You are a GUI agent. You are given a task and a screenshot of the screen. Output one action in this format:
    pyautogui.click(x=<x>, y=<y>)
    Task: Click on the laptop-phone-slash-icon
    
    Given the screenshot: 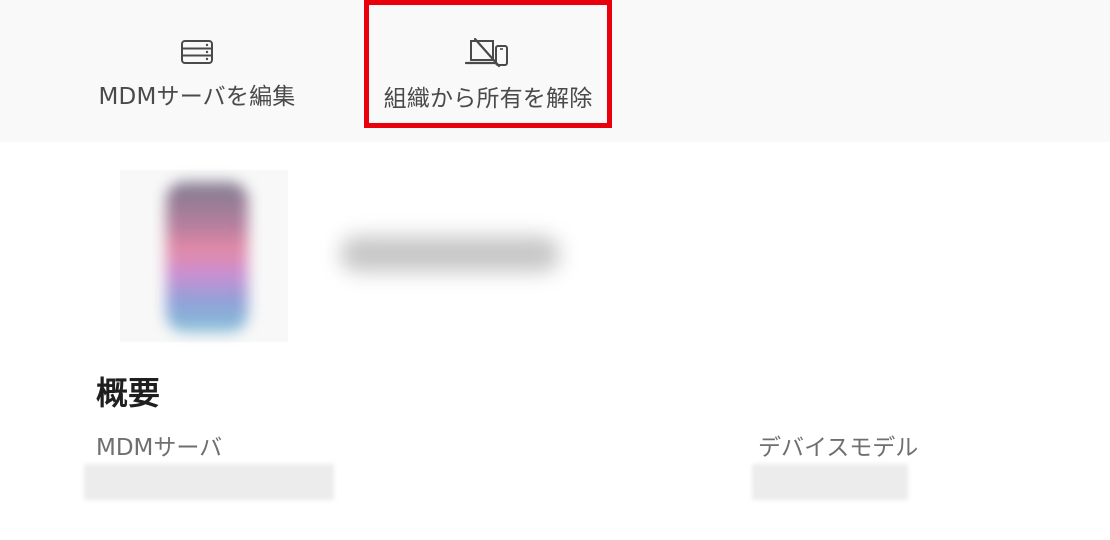 What is the action you would take?
    pyautogui.click(x=486, y=52)
    